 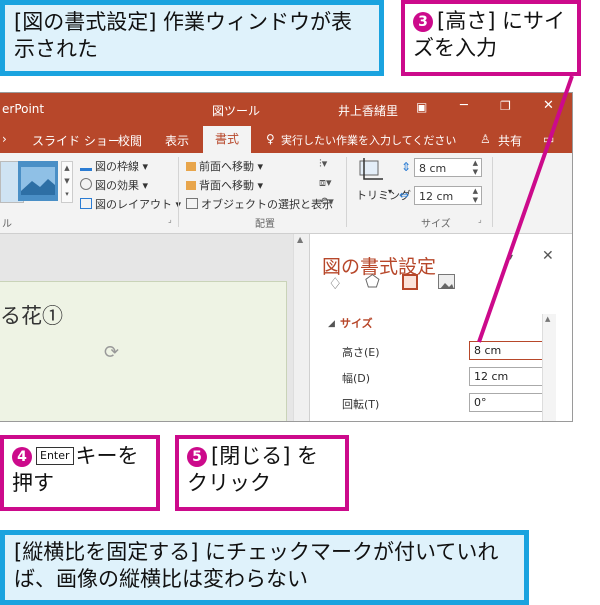 What do you see at coordinates (256, 565) in the screenshot?
I see `aspect-ratio-note-text: [縦横比を固定する] にチェックマークが付いていれば、画像の縦横比は変わらない` at bounding box center [256, 565].